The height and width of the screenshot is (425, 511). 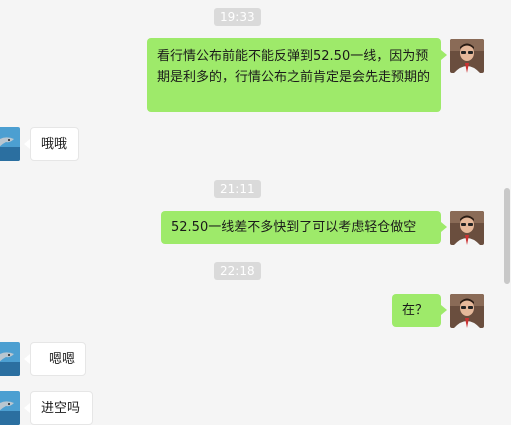 What do you see at coordinates (507, 236) in the screenshot?
I see `scrollbar-thumb` at bounding box center [507, 236].